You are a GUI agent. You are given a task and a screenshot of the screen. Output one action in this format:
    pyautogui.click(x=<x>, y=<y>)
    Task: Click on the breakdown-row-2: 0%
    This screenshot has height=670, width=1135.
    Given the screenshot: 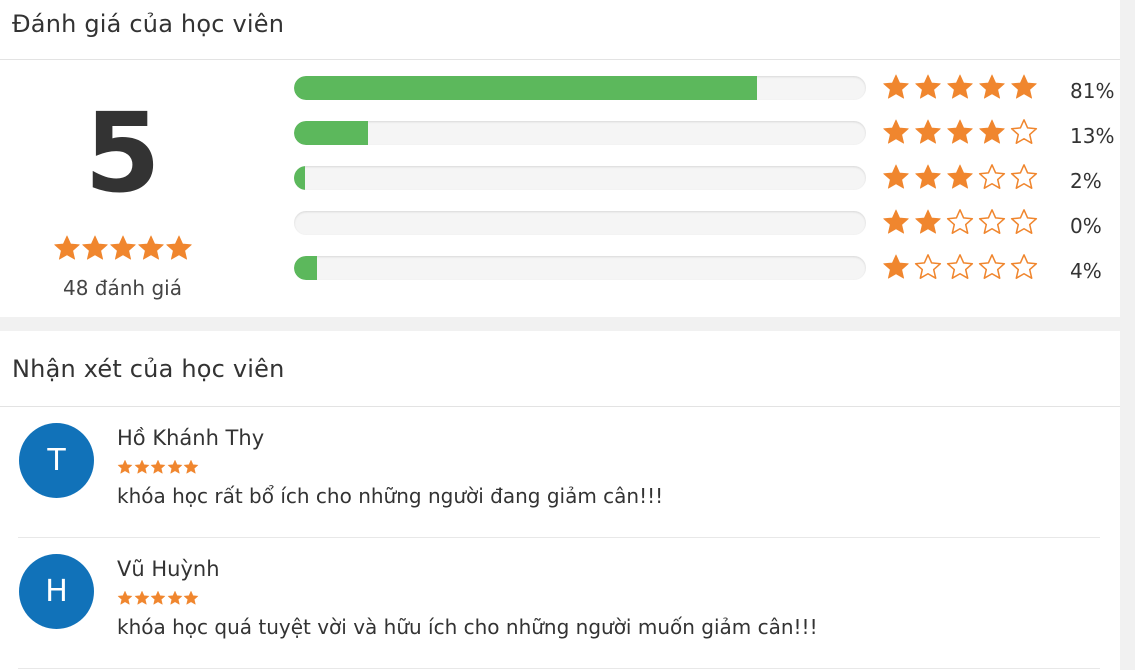 What is the action you would take?
    pyautogui.click(x=709, y=223)
    